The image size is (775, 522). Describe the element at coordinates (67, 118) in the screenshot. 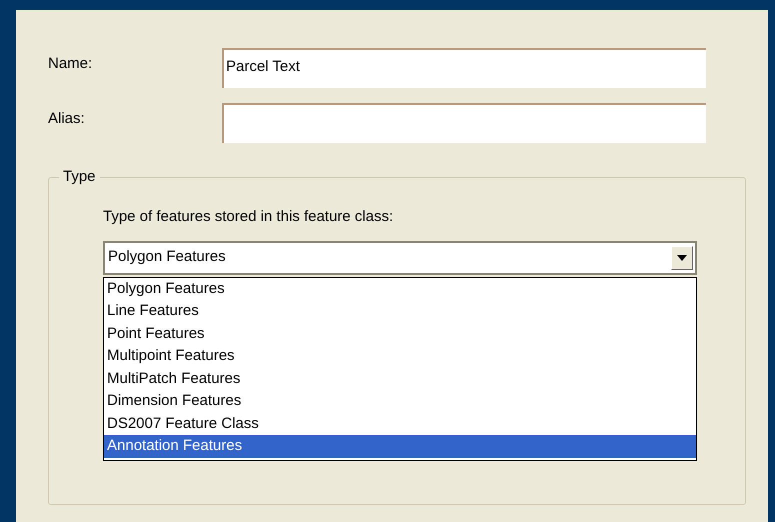

I see `field-label: Alias:` at that location.